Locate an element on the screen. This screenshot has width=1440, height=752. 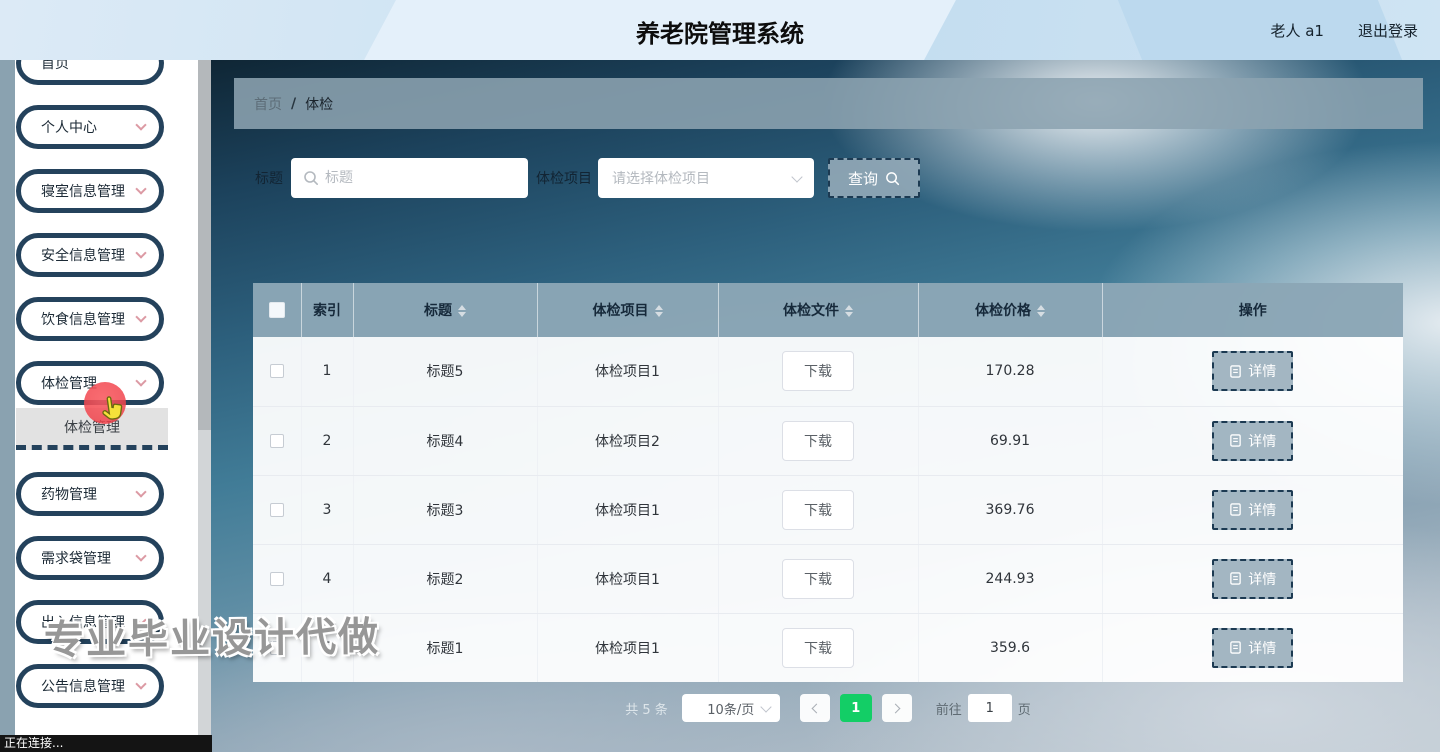
page-number-active: 1 is located at coordinates (855, 708).